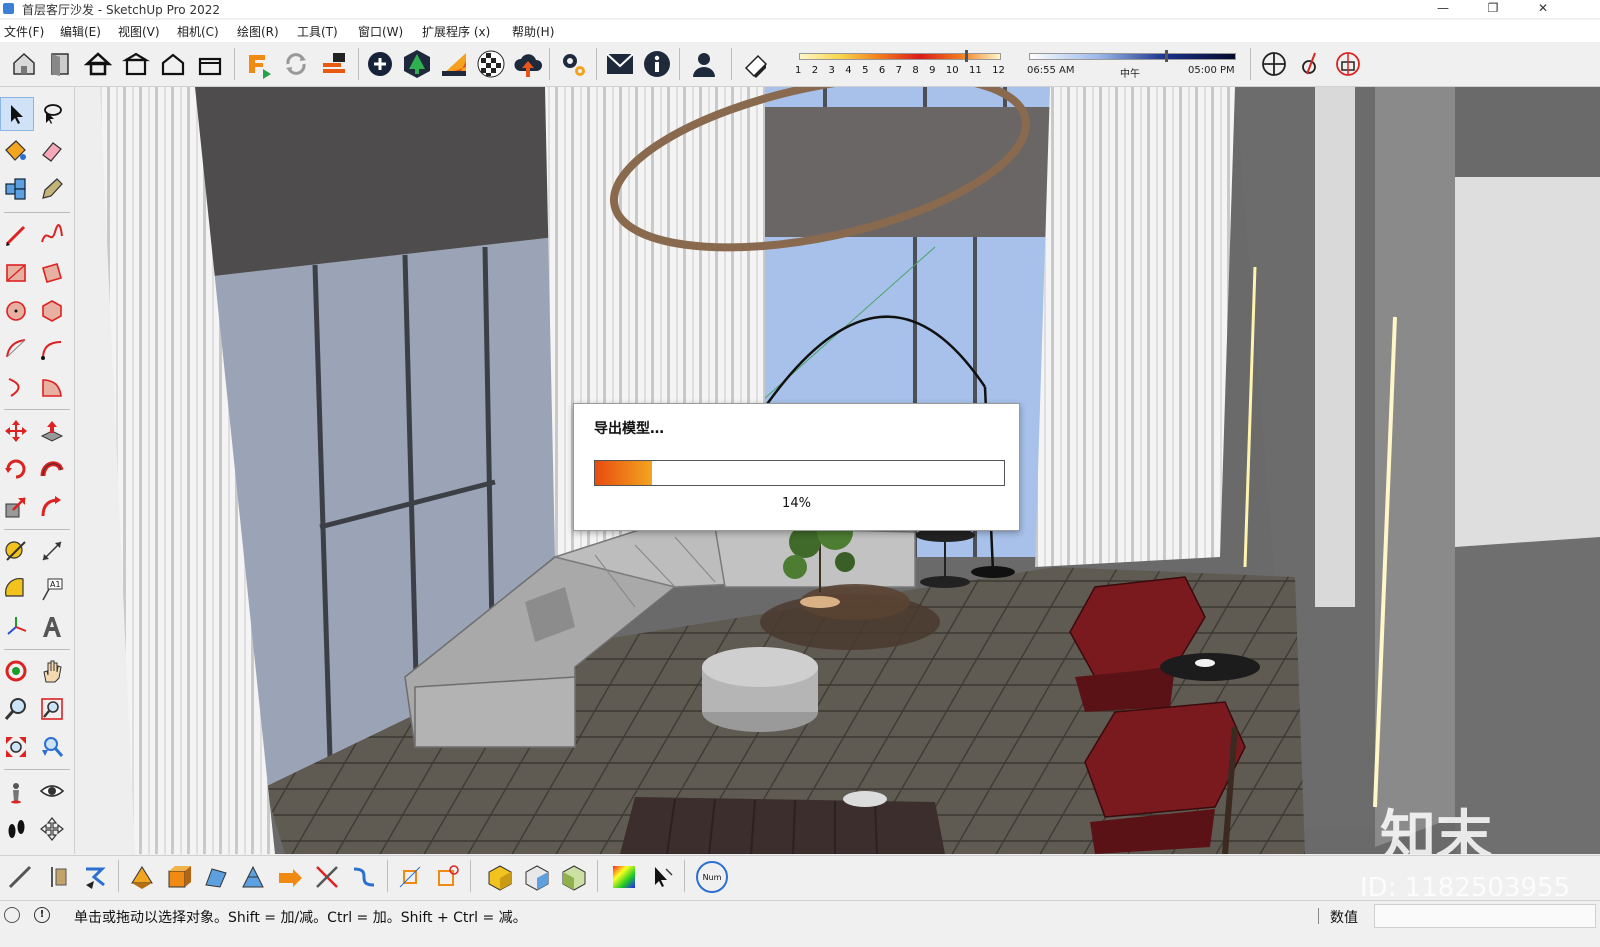 The height and width of the screenshot is (947, 1600). Describe the element at coordinates (60, 64) in the screenshot. I see `door-icon` at that location.